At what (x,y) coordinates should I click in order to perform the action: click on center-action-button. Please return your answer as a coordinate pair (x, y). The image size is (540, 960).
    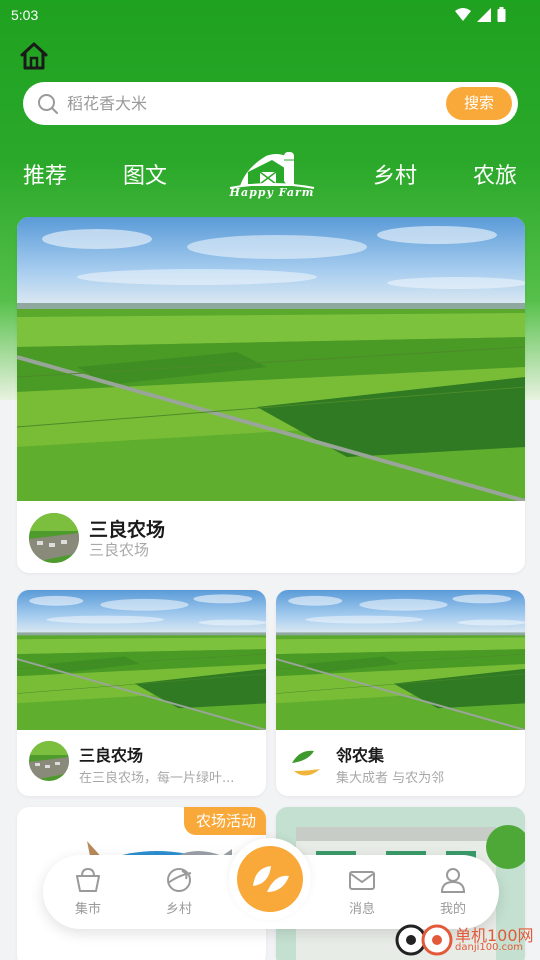
    Looking at the image, I should click on (270, 879).